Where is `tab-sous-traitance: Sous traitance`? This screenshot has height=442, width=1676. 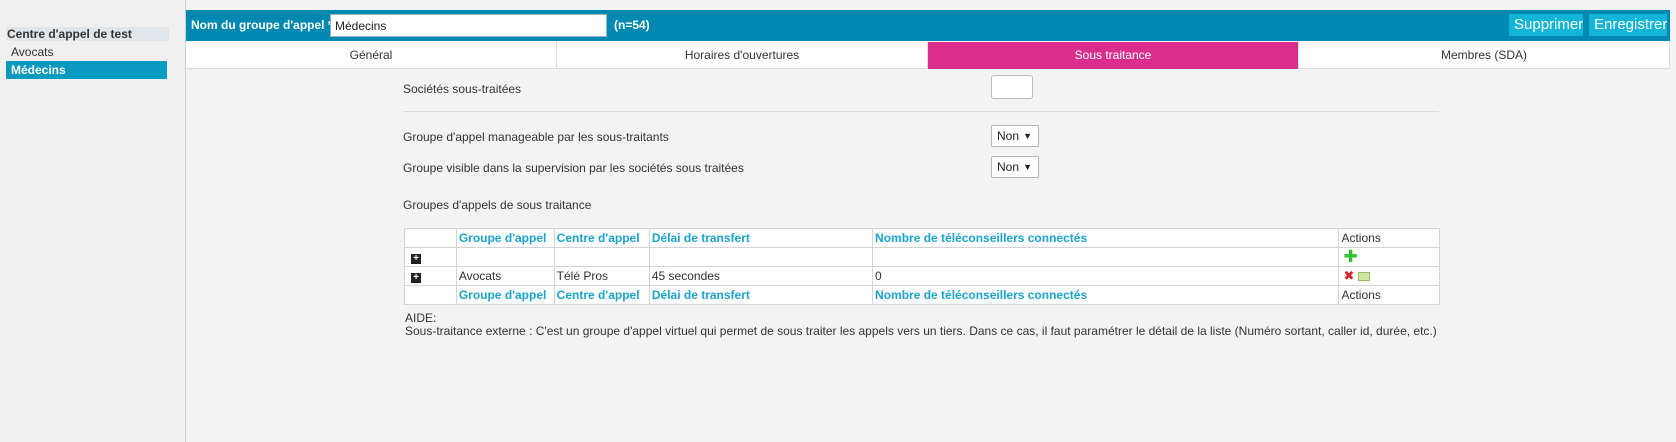 tab-sous-traitance: Sous traitance is located at coordinates (1113, 55).